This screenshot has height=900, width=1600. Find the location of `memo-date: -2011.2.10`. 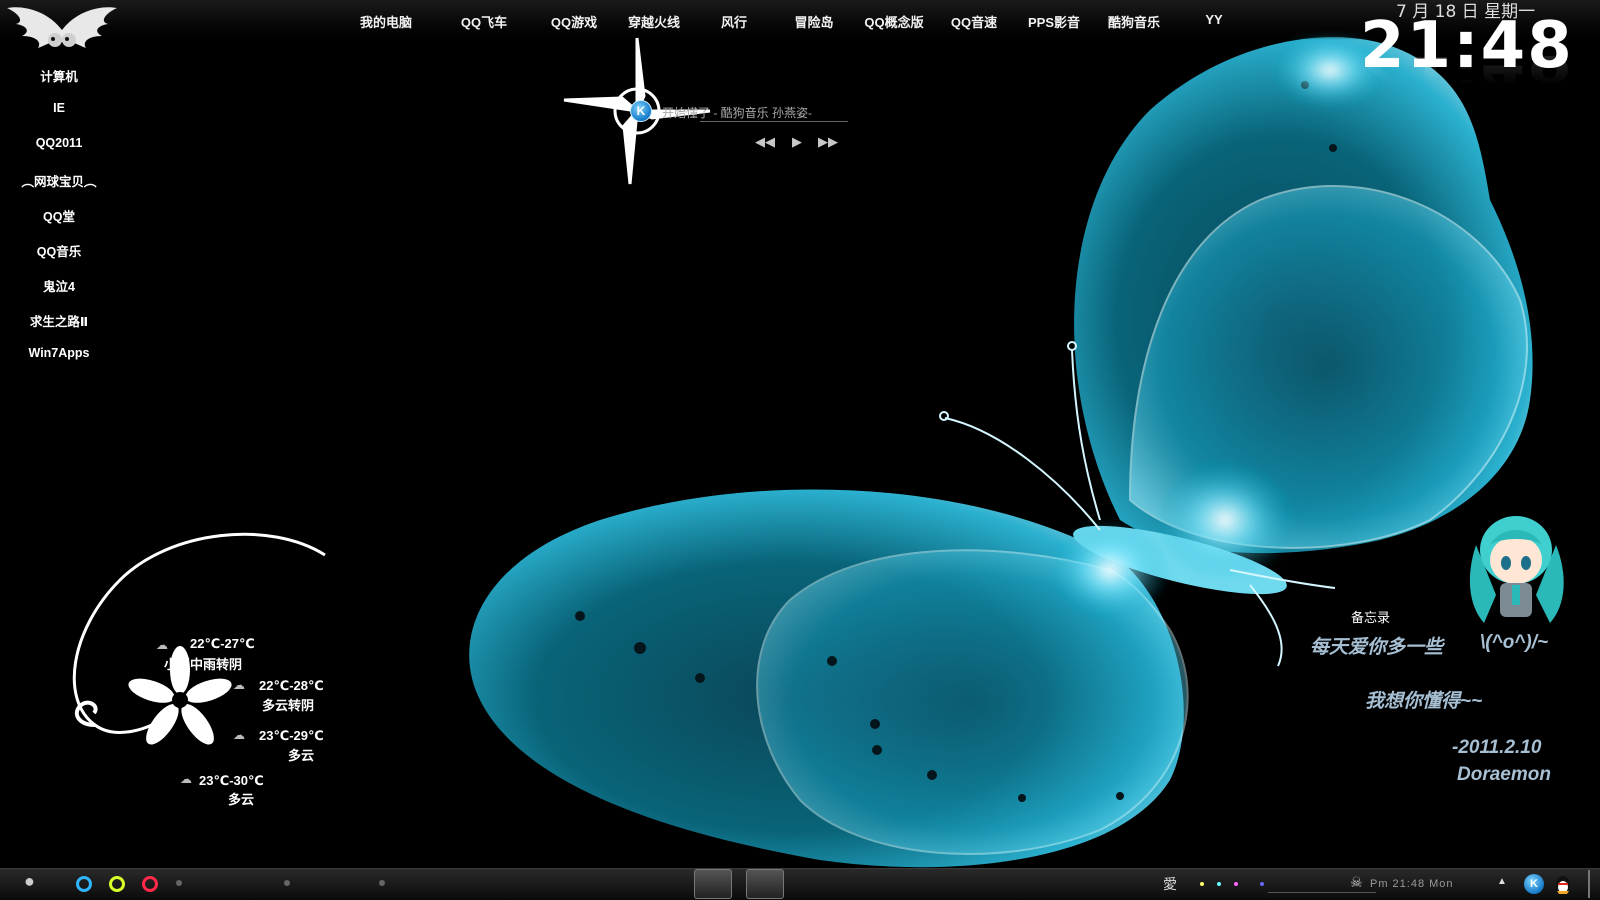

memo-date: -2011.2.10 is located at coordinates (1497, 747).